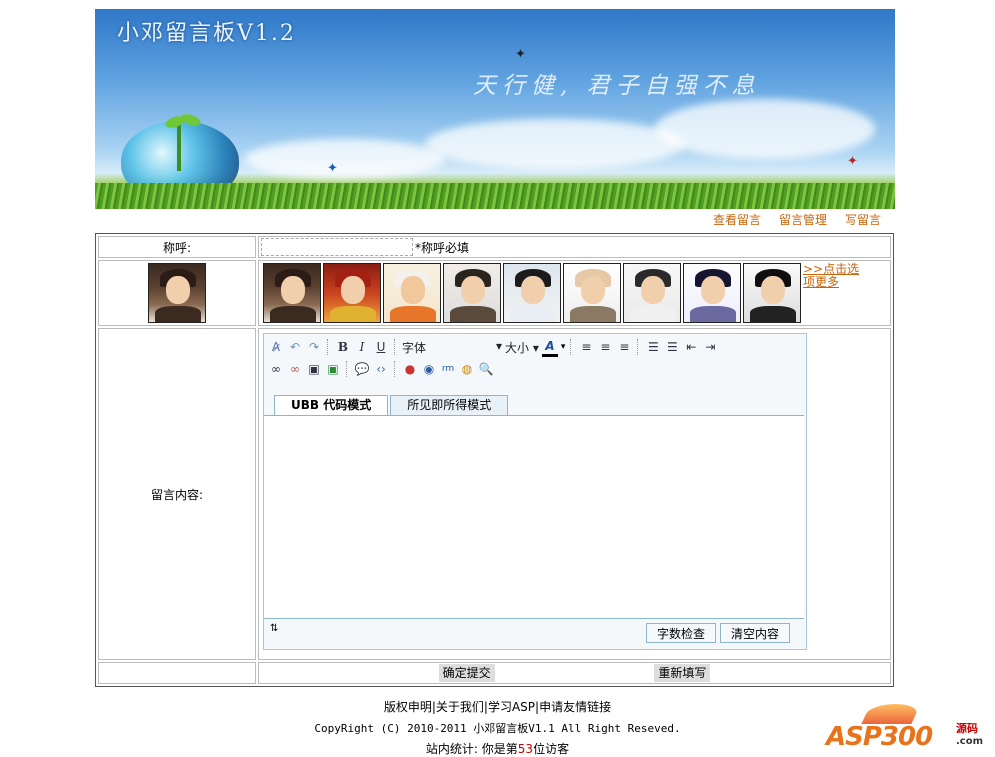  What do you see at coordinates (863, 219) in the screenshot?
I see `nav-write-message: 写留言` at bounding box center [863, 219].